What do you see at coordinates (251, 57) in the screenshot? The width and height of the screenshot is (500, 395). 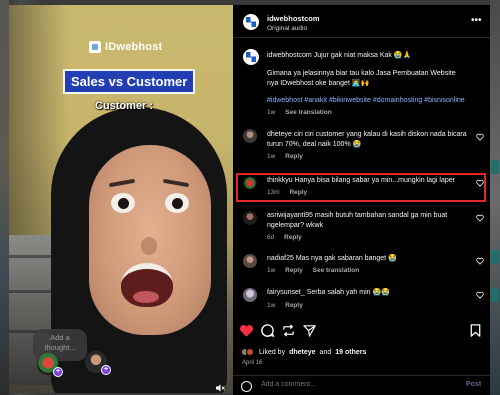 I see `caption-author-avatar` at bounding box center [251, 57].